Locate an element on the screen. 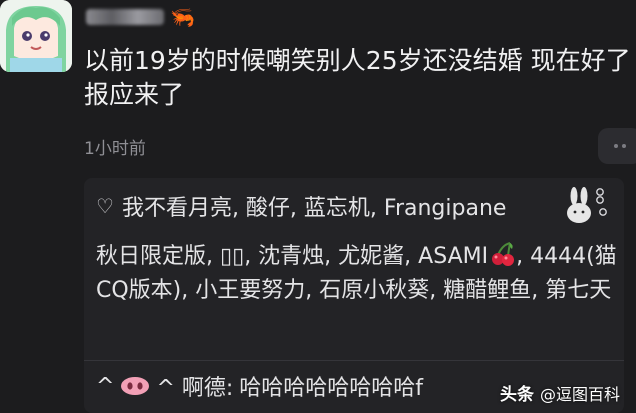  likes-line: ♡ 我不看月亮, 酸仔, 蓝忘机, Frangipane is located at coordinates (301, 206).